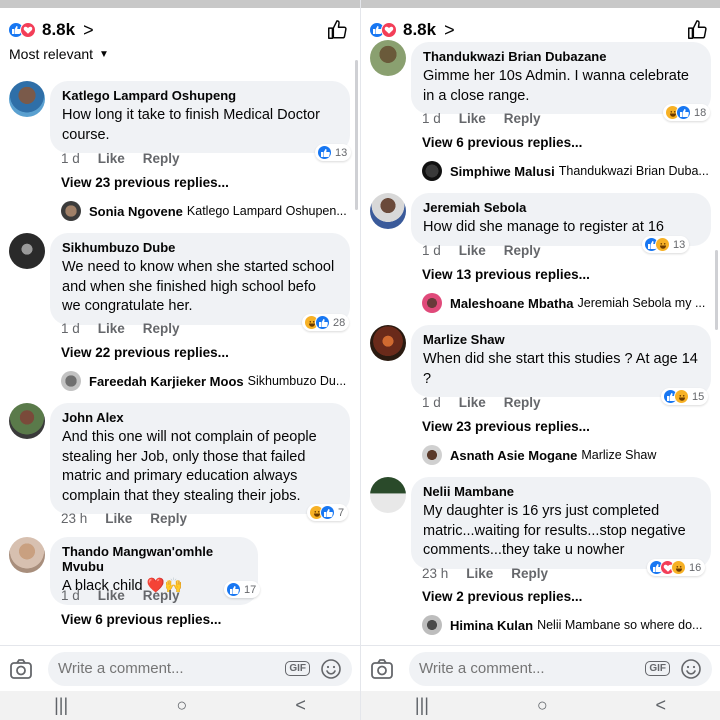 The image size is (720, 720). Describe the element at coordinates (676, 567) in the screenshot. I see `reaction-summary: 16` at that location.